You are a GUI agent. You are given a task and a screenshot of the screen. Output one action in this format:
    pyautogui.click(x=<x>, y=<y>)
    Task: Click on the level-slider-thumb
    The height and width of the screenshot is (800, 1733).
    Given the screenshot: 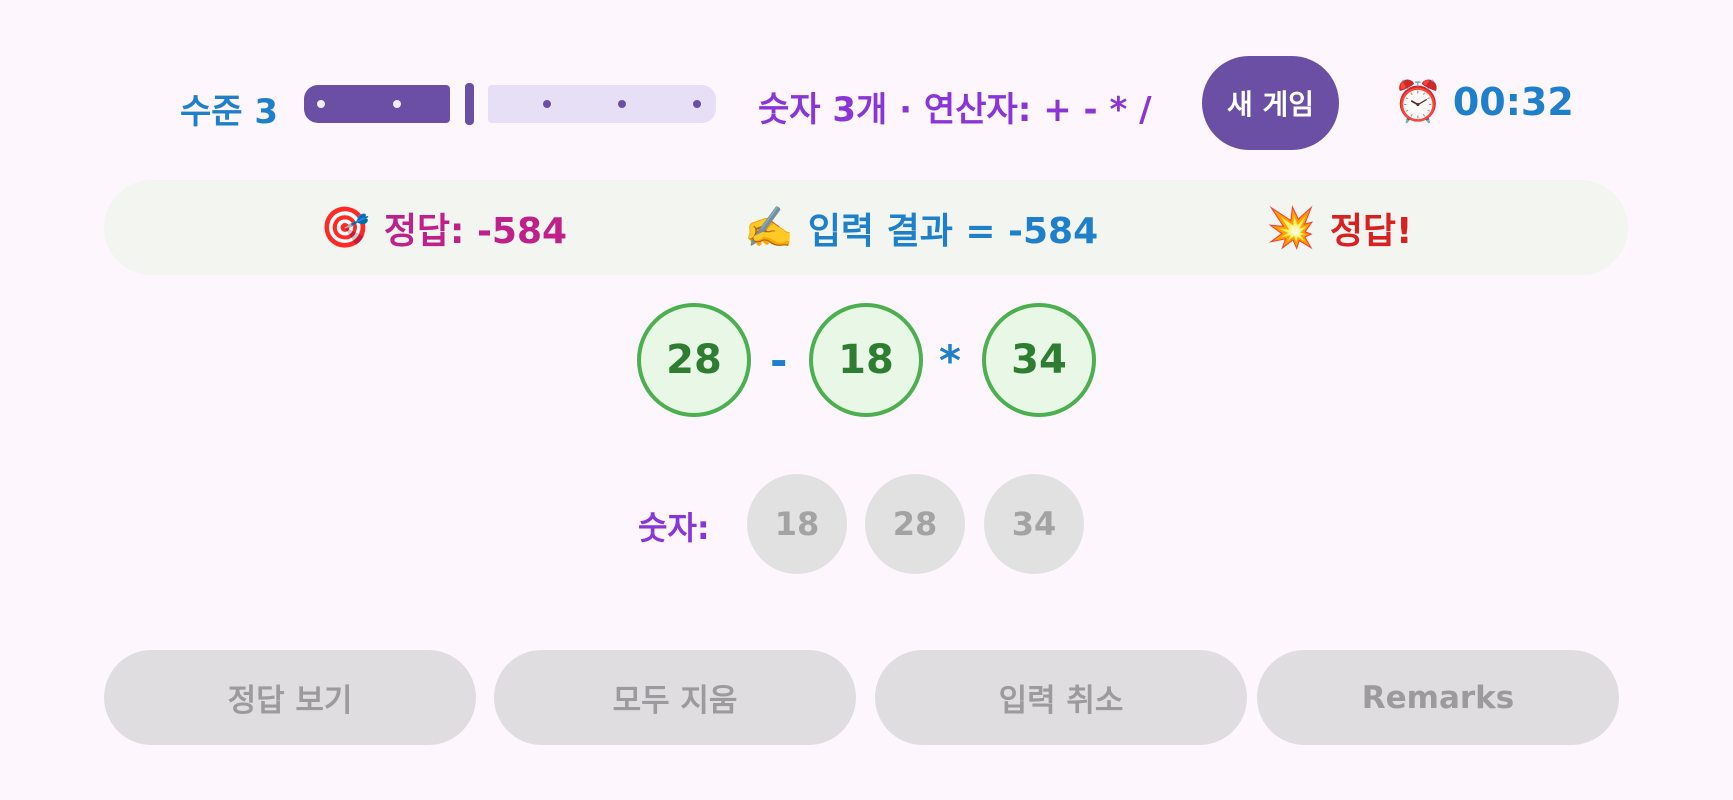 What is the action you would take?
    pyautogui.click(x=469, y=104)
    